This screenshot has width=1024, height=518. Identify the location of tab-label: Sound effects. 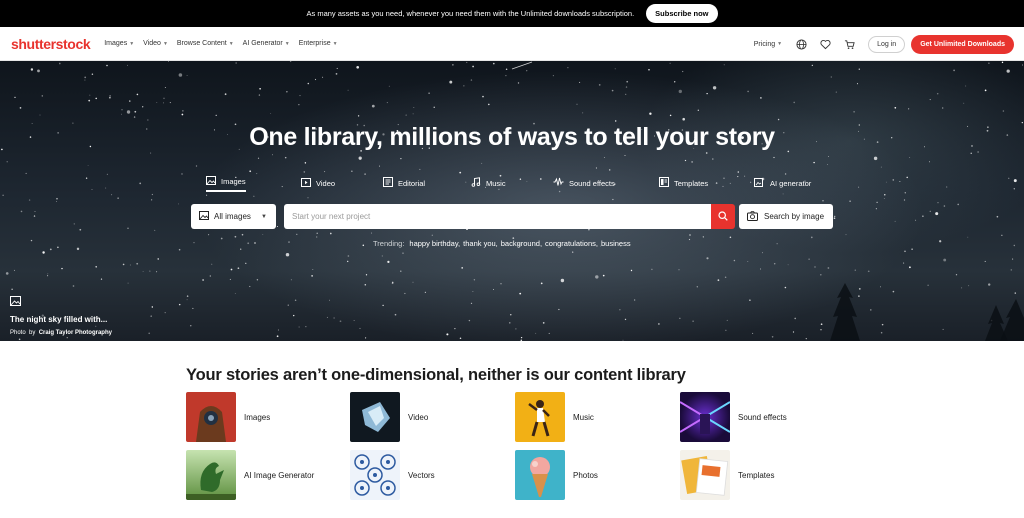
(592, 183).